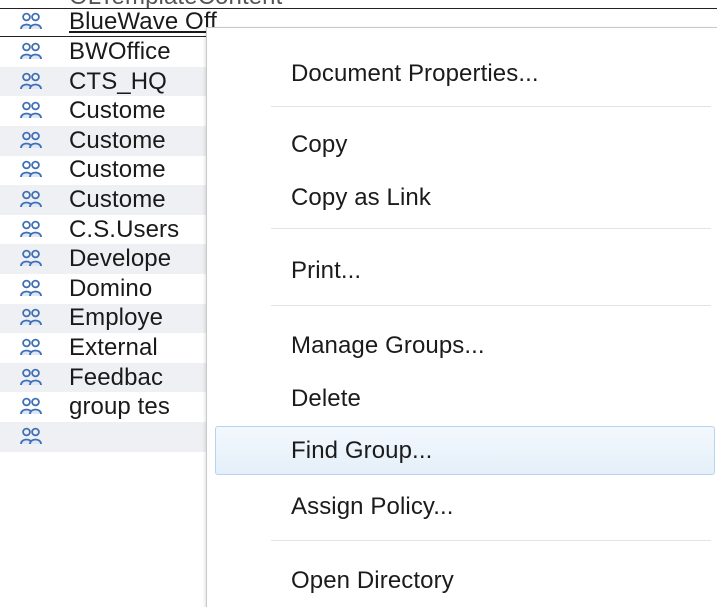  Describe the element at coordinates (116, 318) in the screenshot. I see `list-item-label: Employe` at that location.